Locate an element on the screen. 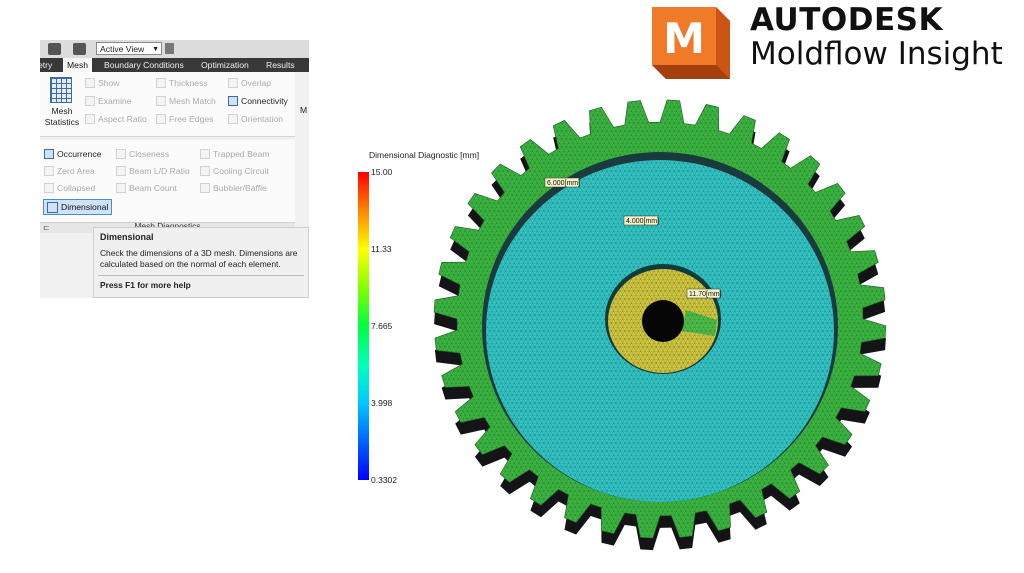 This screenshot has width=1024, height=573. free-edges-icon is located at coordinates (161, 119).